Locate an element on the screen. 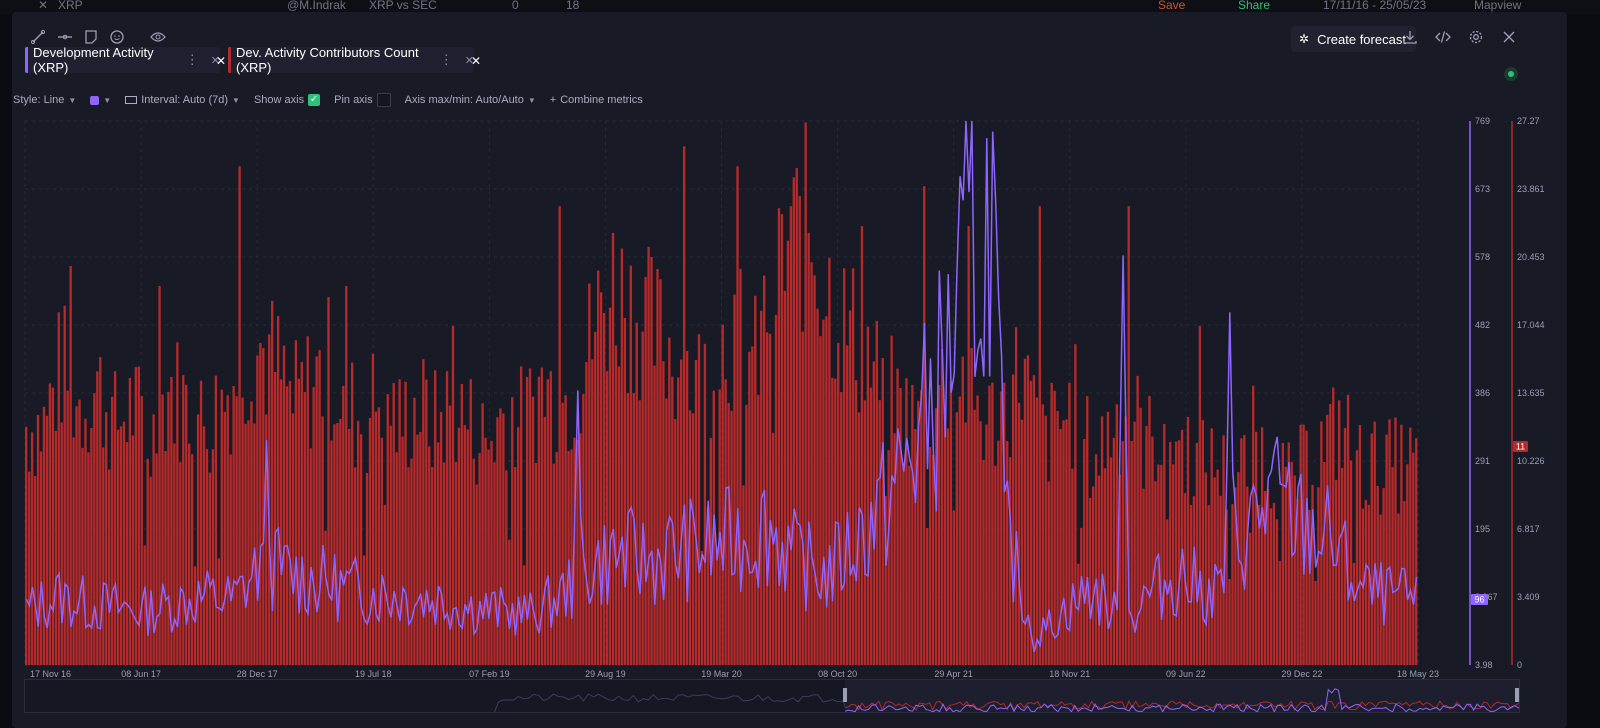  navigator-overview is located at coordinates (772, 696).